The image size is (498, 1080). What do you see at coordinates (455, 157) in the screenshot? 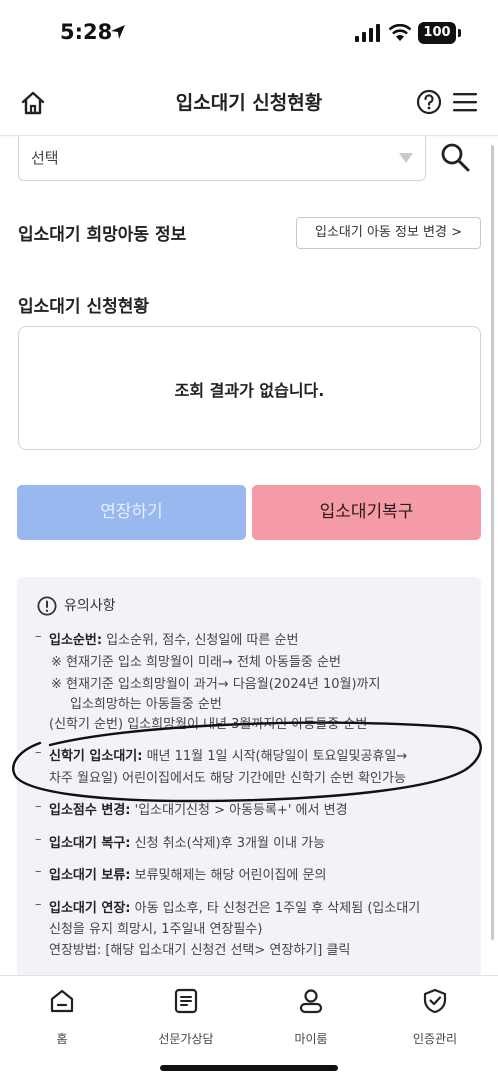
I see `search-icon` at bounding box center [455, 157].